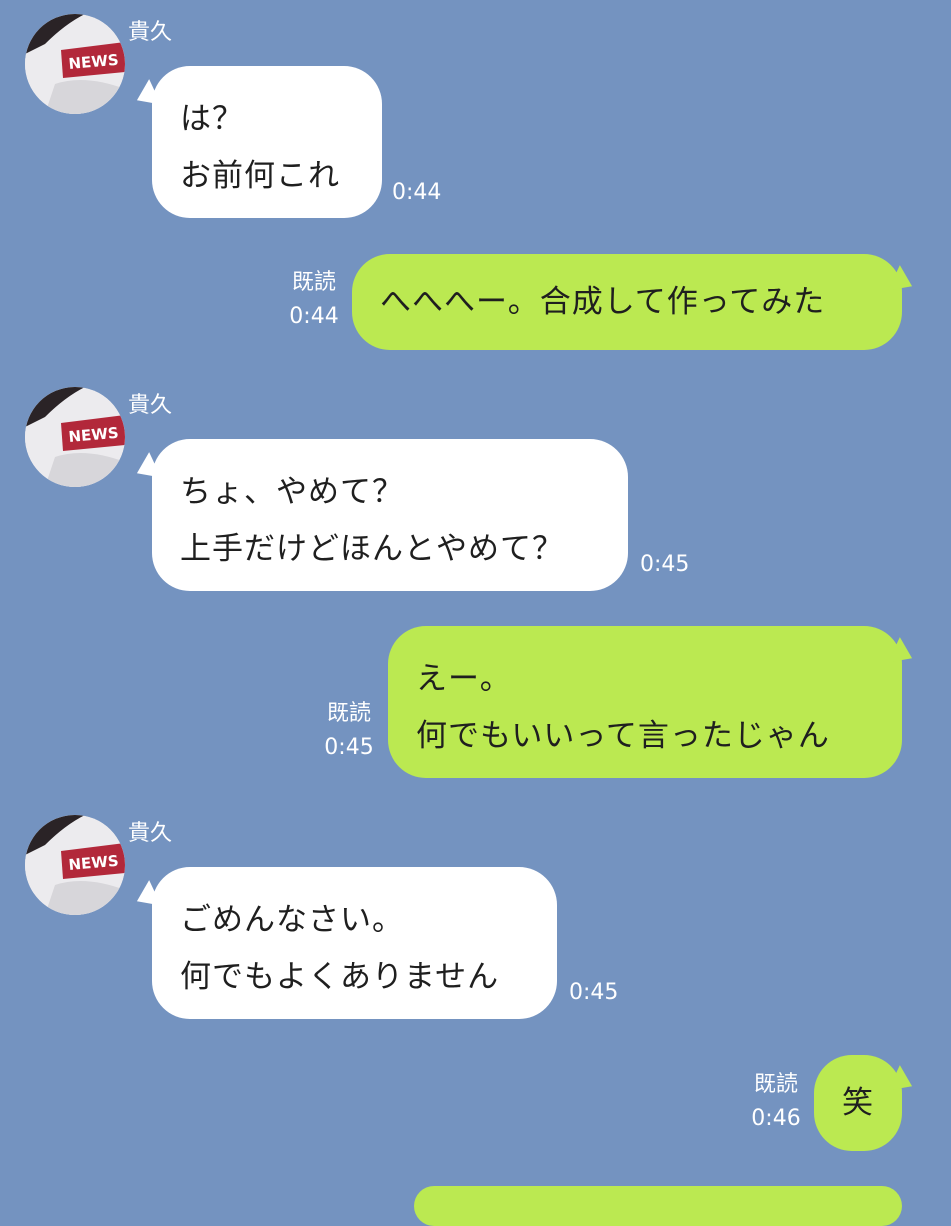  I want to click on message-time: 0:46, so click(776, 1118).